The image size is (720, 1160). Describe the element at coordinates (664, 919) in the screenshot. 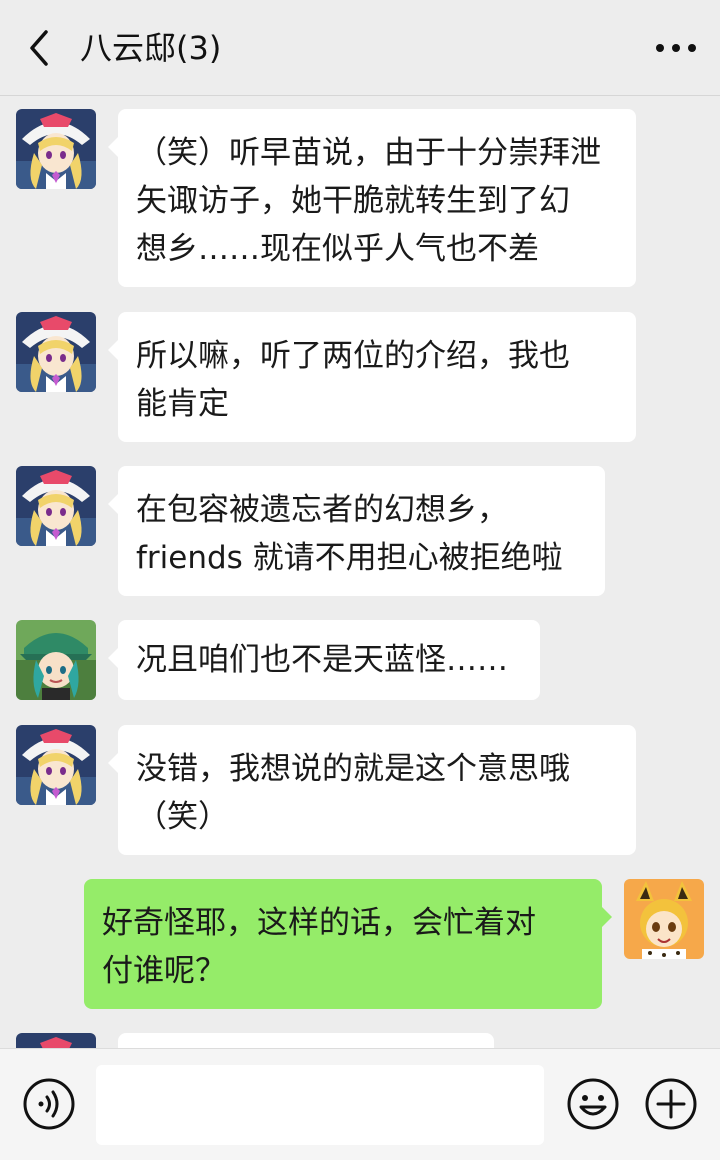

I see `avatar-self` at that location.